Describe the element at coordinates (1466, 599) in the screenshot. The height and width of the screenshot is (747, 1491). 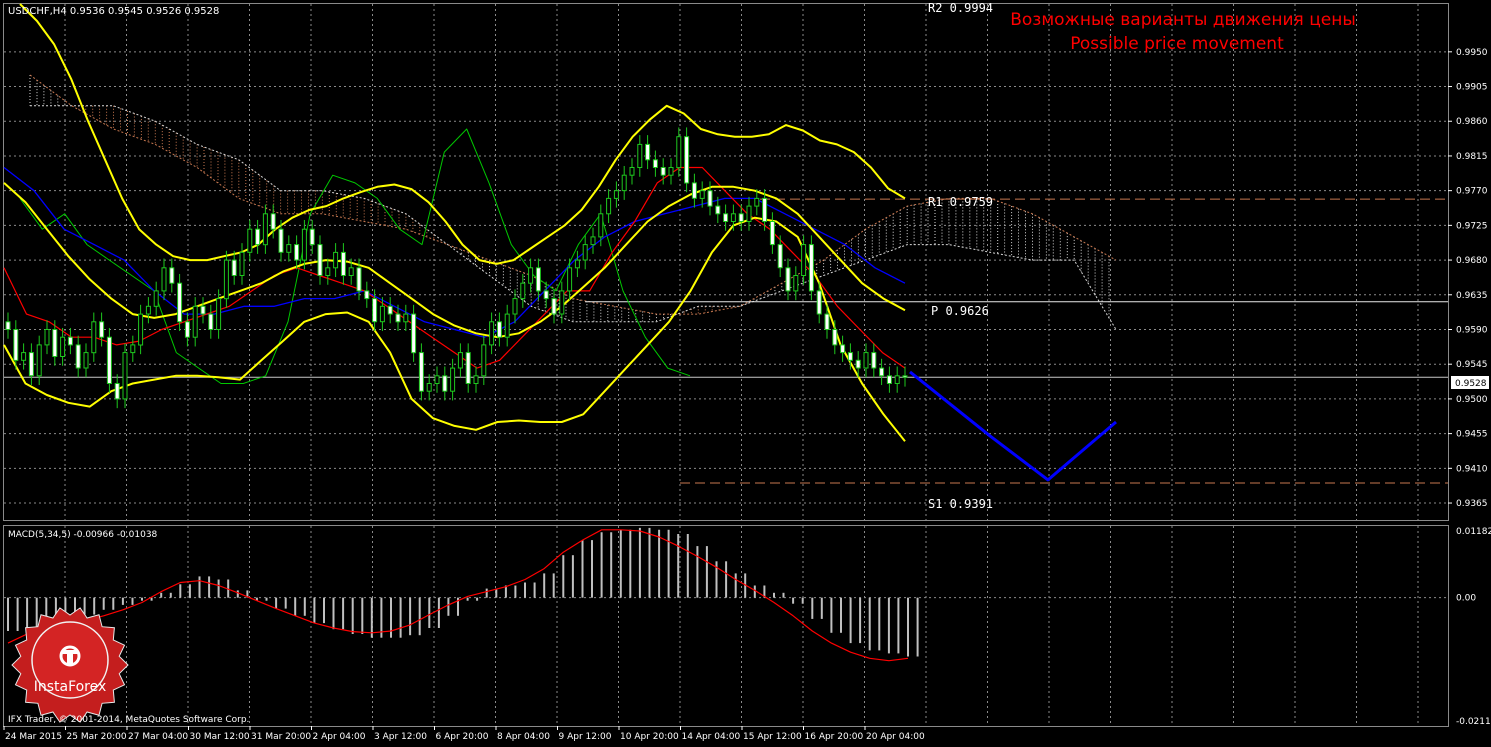
I see `macd-tick-label: 0.00` at that location.